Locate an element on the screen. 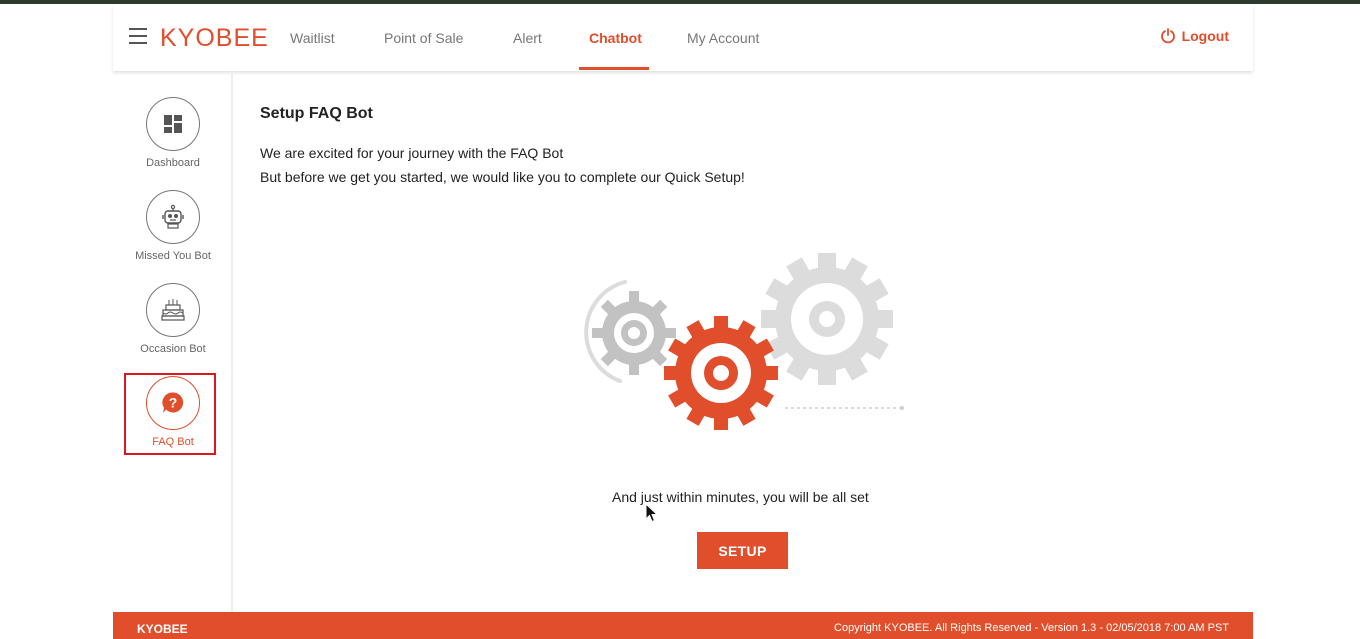 The height and width of the screenshot is (639, 1360). hamburger-menu-icon is located at coordinates (138, 36).